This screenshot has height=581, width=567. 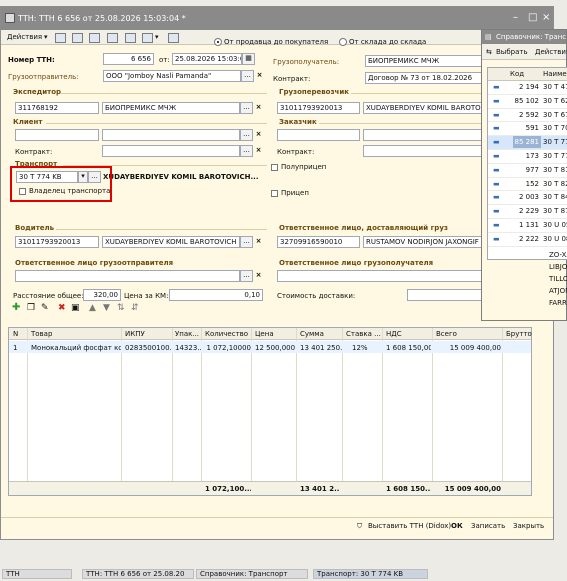 I want to click on sender-person-clear-icon: ×, so click(x=258, y=276).